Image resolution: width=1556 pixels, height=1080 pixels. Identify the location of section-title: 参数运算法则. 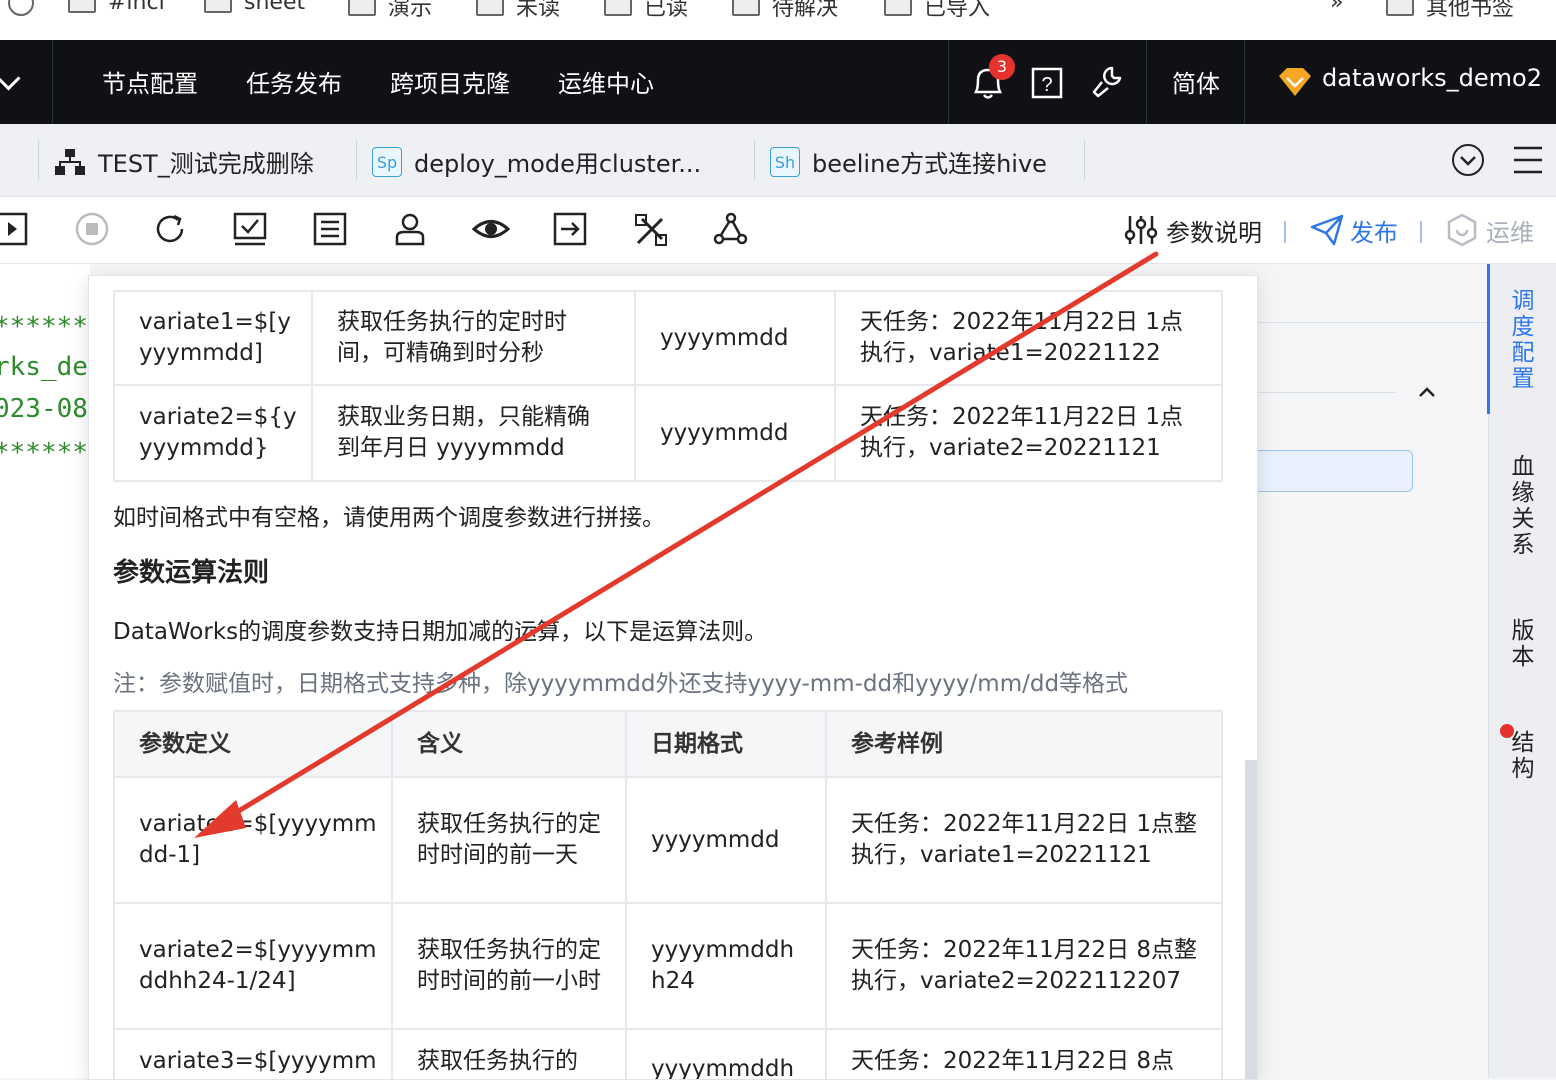
(191, 573).